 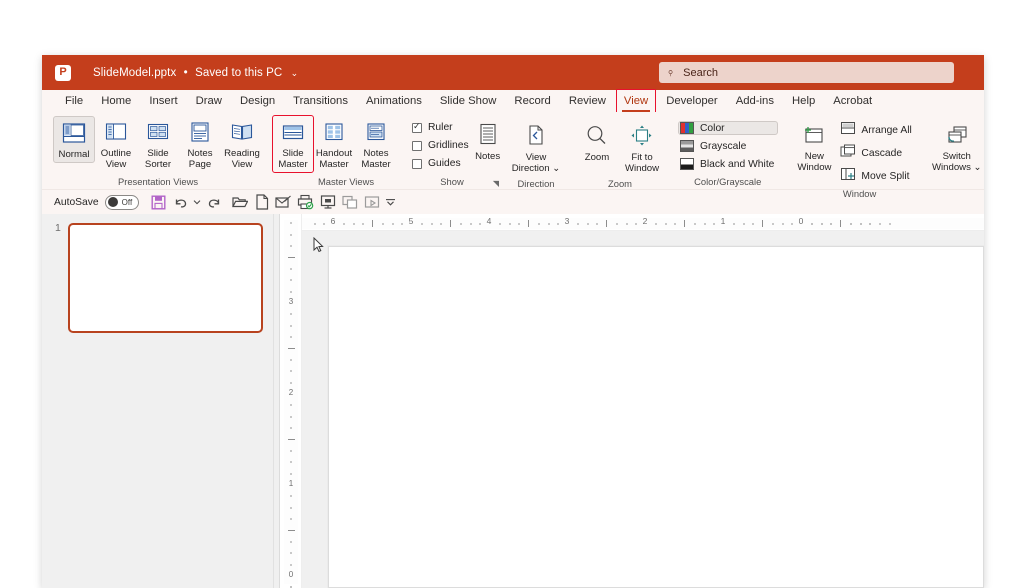 What do you see at coordinates (440, 127) in the screenshot?
I see `ruler-checkbox-row: Ruler` at bounding box center [440, 127].